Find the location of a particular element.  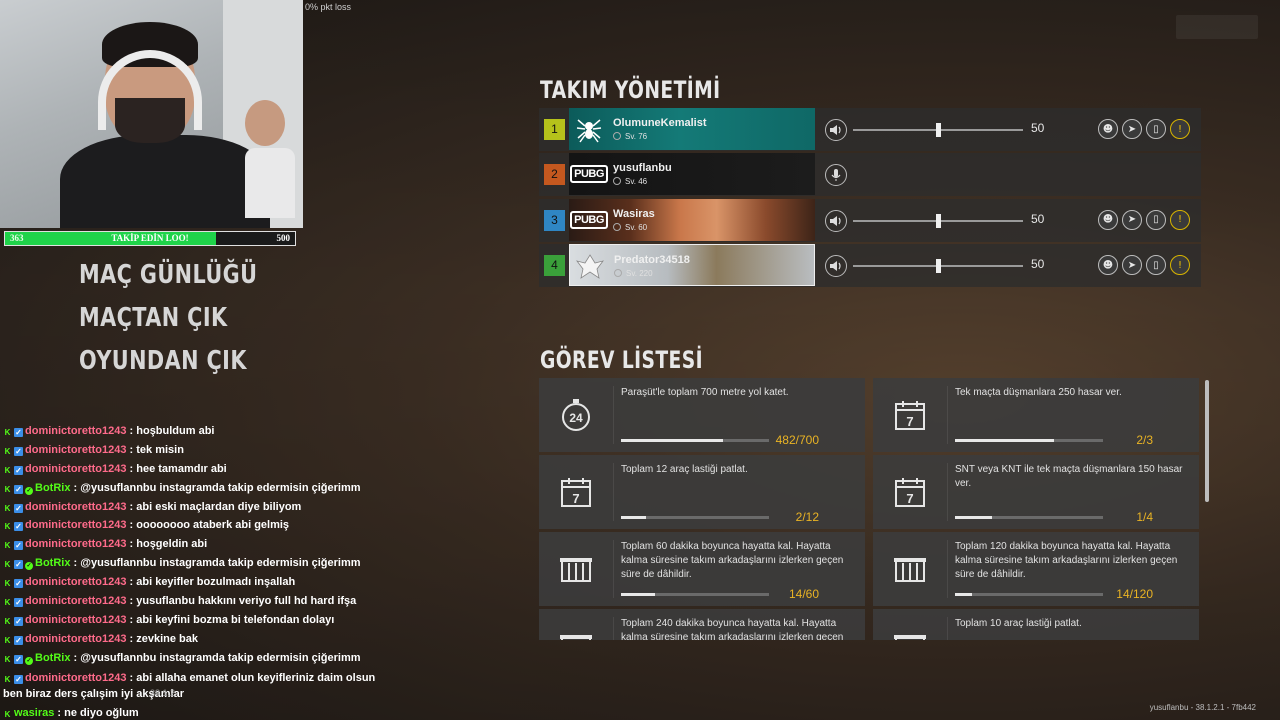

chat-message: K ✓ dominictoretto1243 : zevkine bak is located at coordinates (101, 638).